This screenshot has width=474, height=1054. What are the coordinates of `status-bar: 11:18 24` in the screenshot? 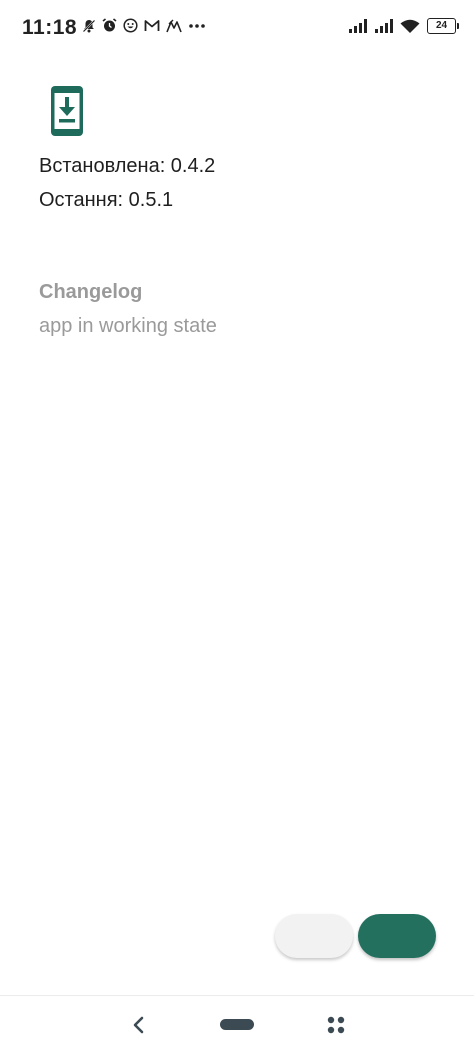 It's located at (237, 29).